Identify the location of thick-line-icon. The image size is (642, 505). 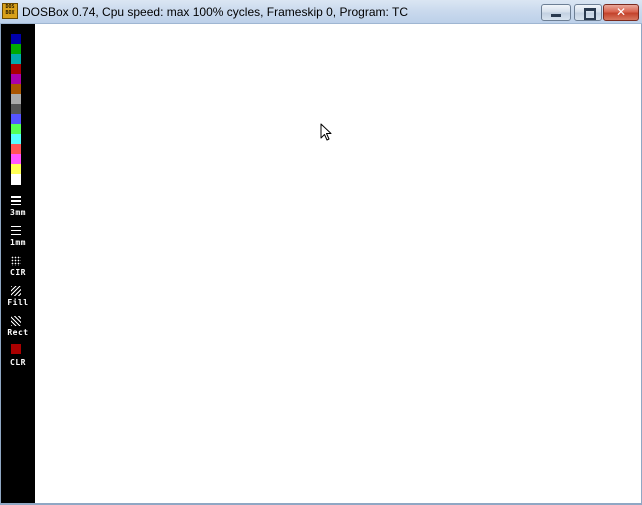
(16, 200).